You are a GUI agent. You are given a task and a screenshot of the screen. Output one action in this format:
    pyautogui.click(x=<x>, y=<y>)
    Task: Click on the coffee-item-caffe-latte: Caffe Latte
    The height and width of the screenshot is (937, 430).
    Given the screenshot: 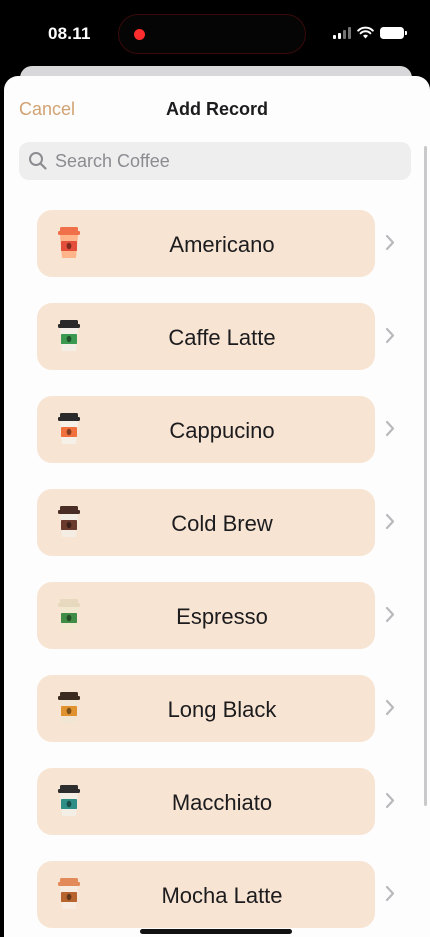 What is the action you would take?
    pyautogui.click(x=223, y=336)
    